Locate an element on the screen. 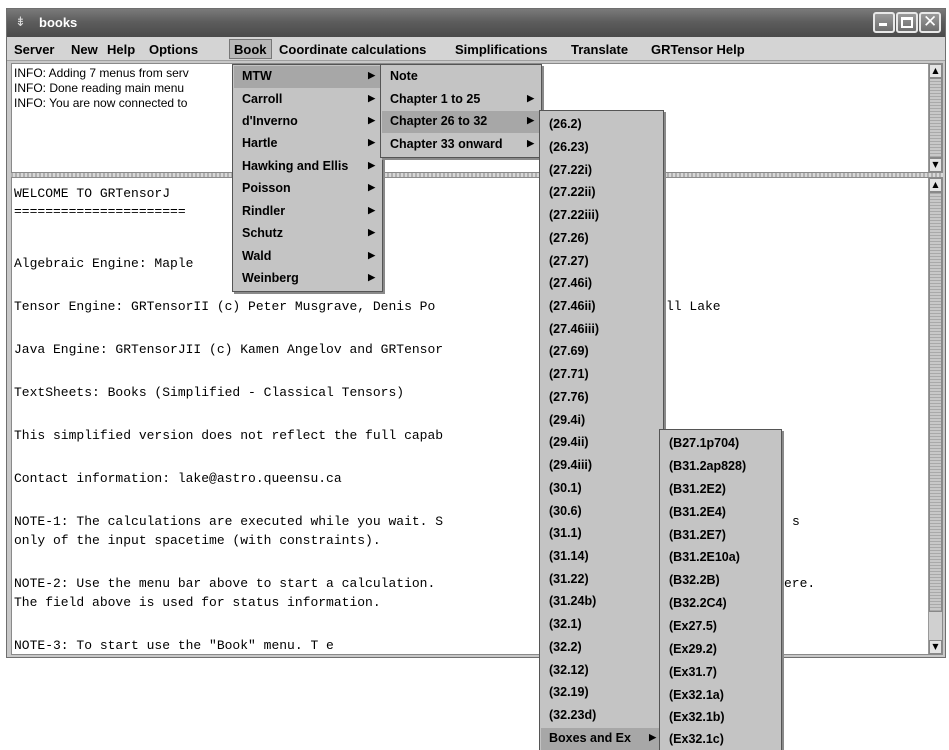 Image resolution: width=949 pixels, height=750 pixels. chapter-menu-item: (31.1) is located at coordinates (601, 534).